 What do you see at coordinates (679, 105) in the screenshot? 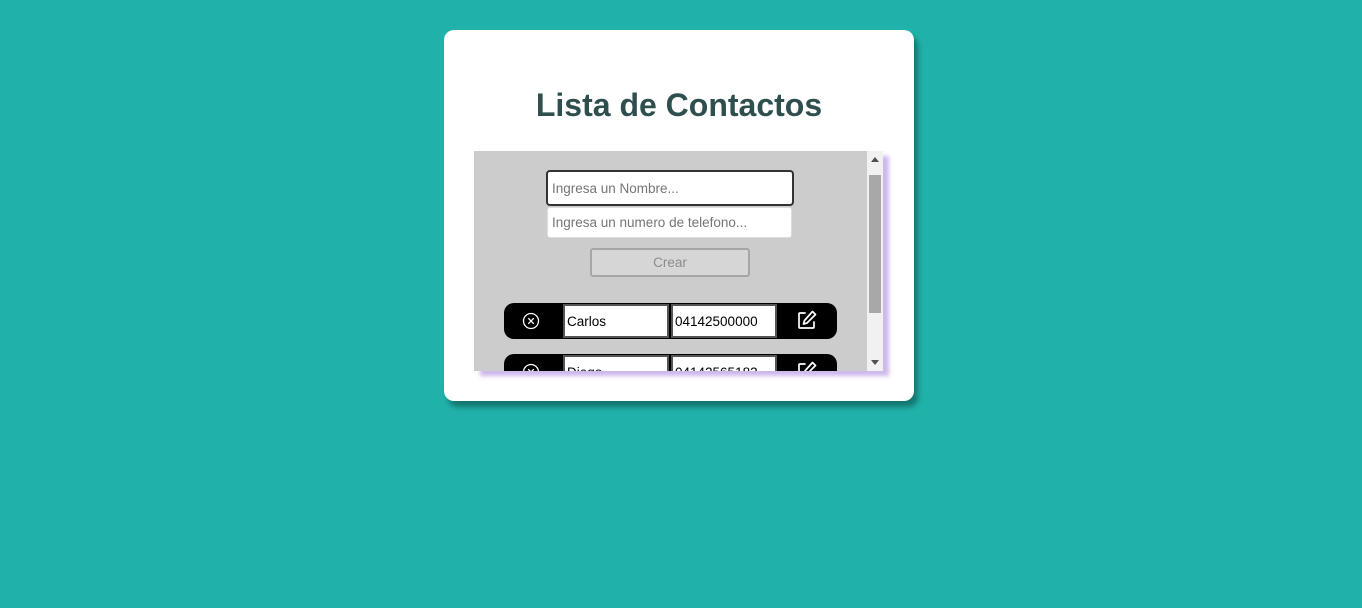
I see `page-title: Lista de Contactos` at bounding box center [679, 105].